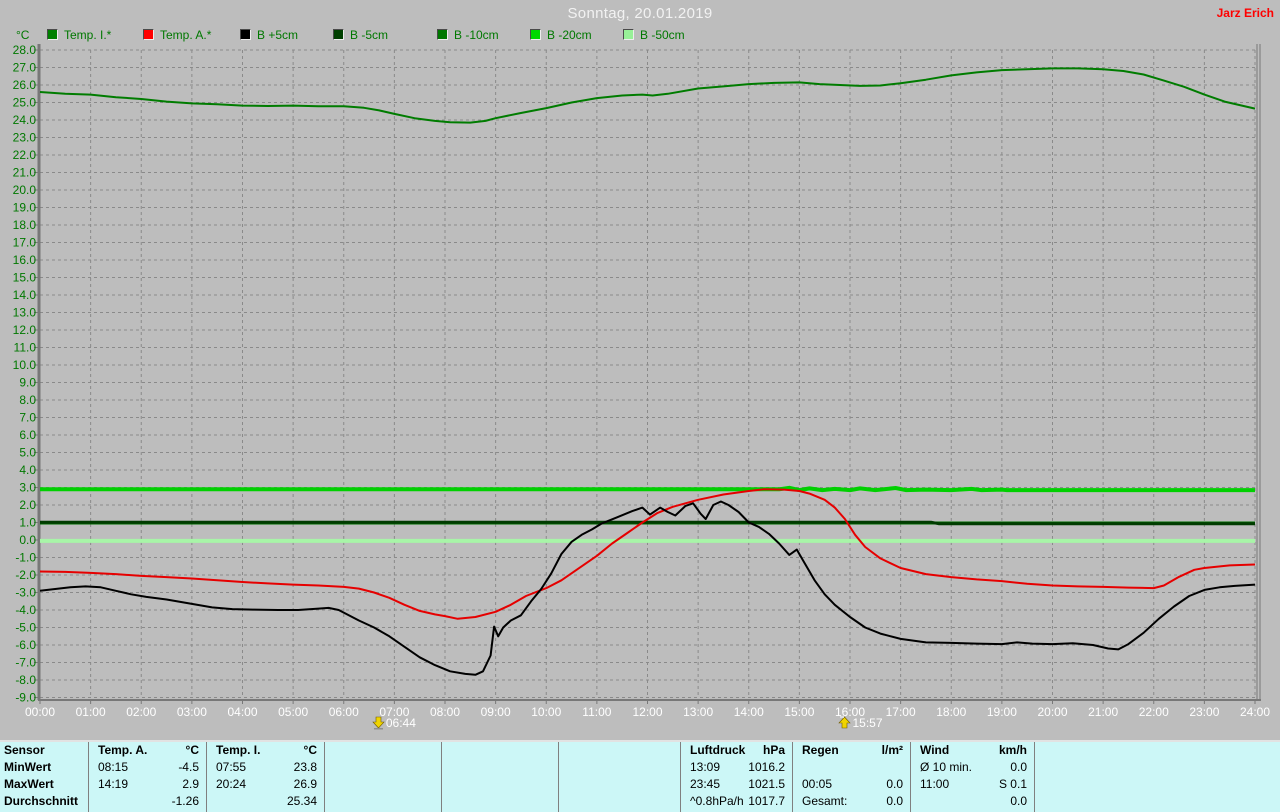  What do you see at coordinates (301, 801) in the screenshot?
I see `table-cell: 25.34` at bounding box center [301, 801].